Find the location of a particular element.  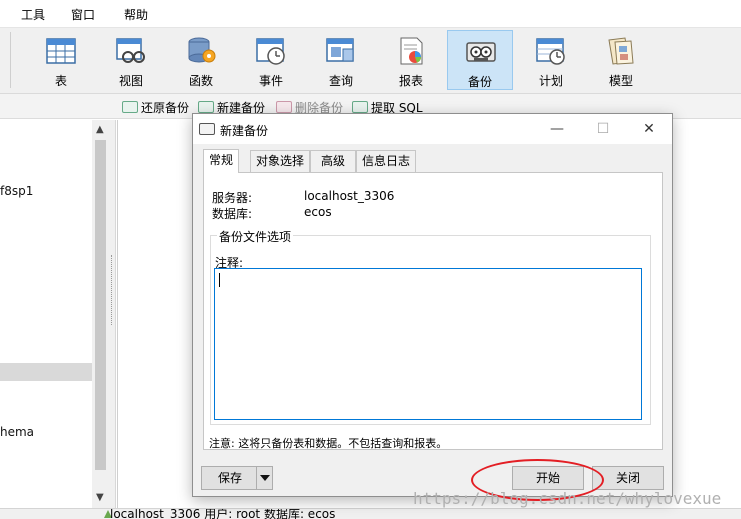

text-caret is located at coordinates (219, 280).